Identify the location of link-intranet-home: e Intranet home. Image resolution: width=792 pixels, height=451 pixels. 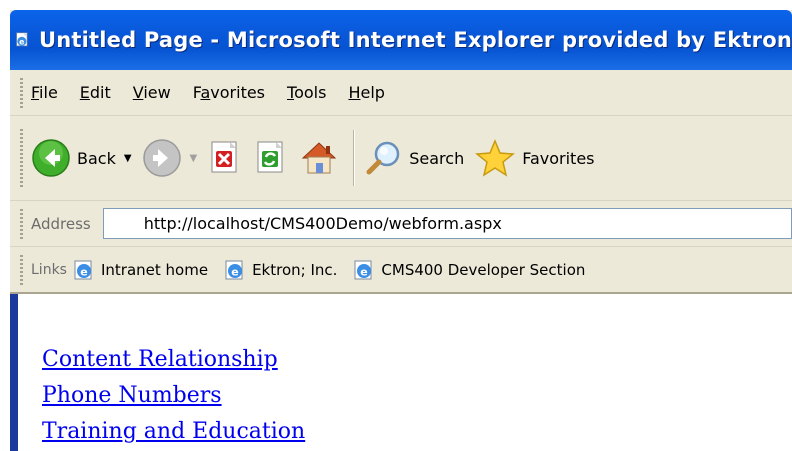
(140, 270).